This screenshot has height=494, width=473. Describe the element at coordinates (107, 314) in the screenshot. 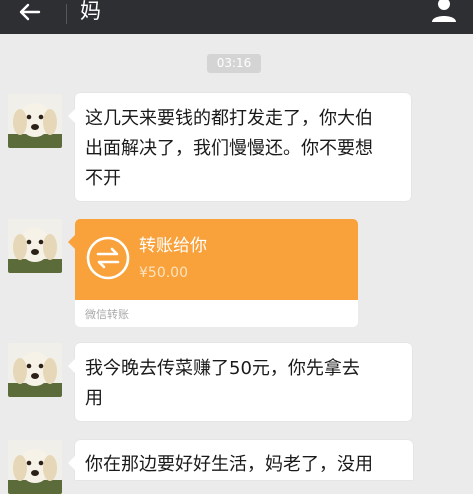

I see `transfer-footer: 微信转账` at that location.